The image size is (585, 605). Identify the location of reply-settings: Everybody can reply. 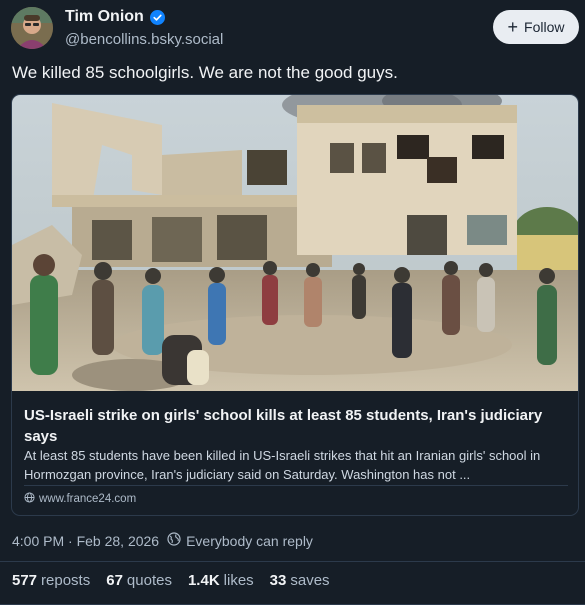
(240, 540).